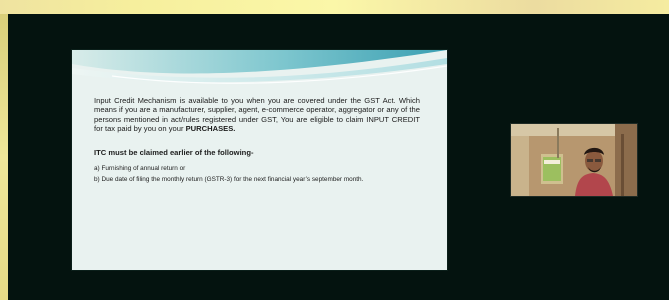  What do you see at coordinates (140, 168) in the screenshot?
I see `itc-condition-a: a) Furnishing of annual return or` at bounding box center [140, 168].